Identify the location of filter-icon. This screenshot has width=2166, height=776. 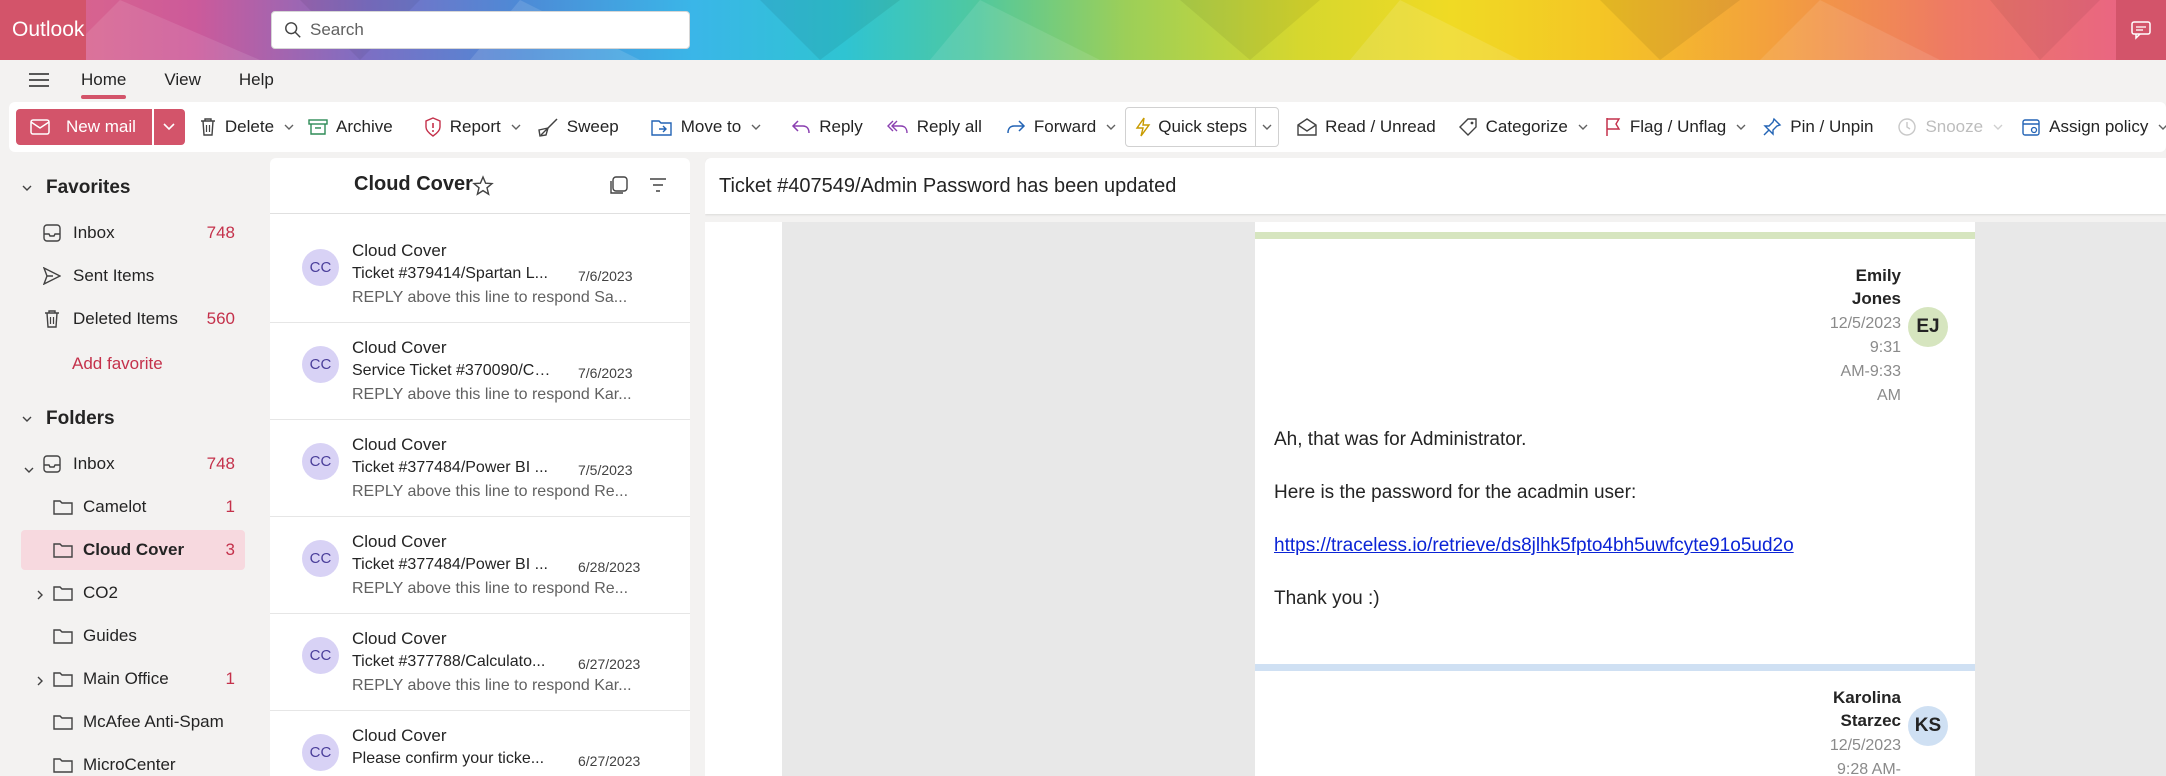
(658, 187).